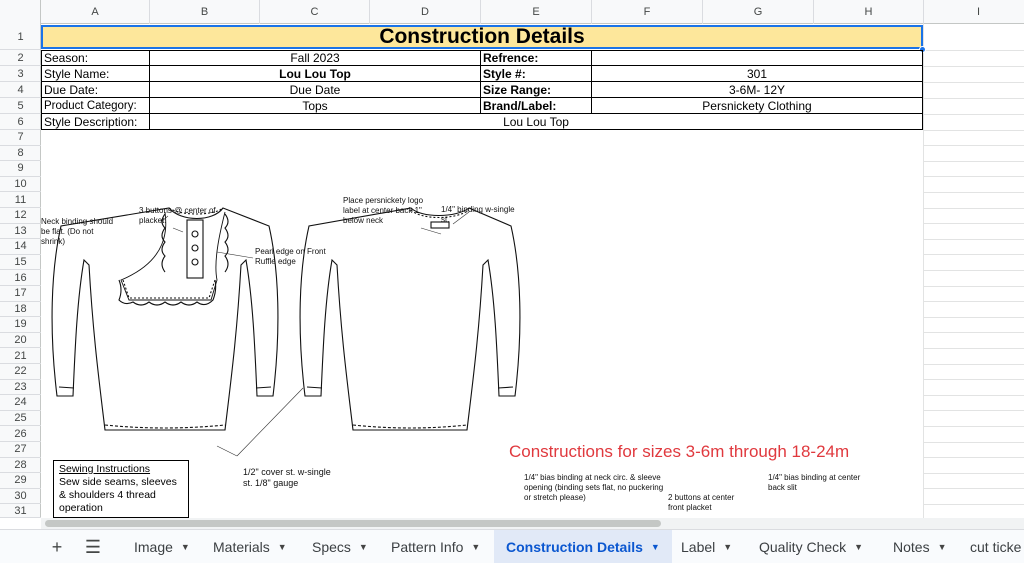 Image resolution: width=1024 pixels, height=563 pixels. I want to click on row-header: 23, so click(20, 388).